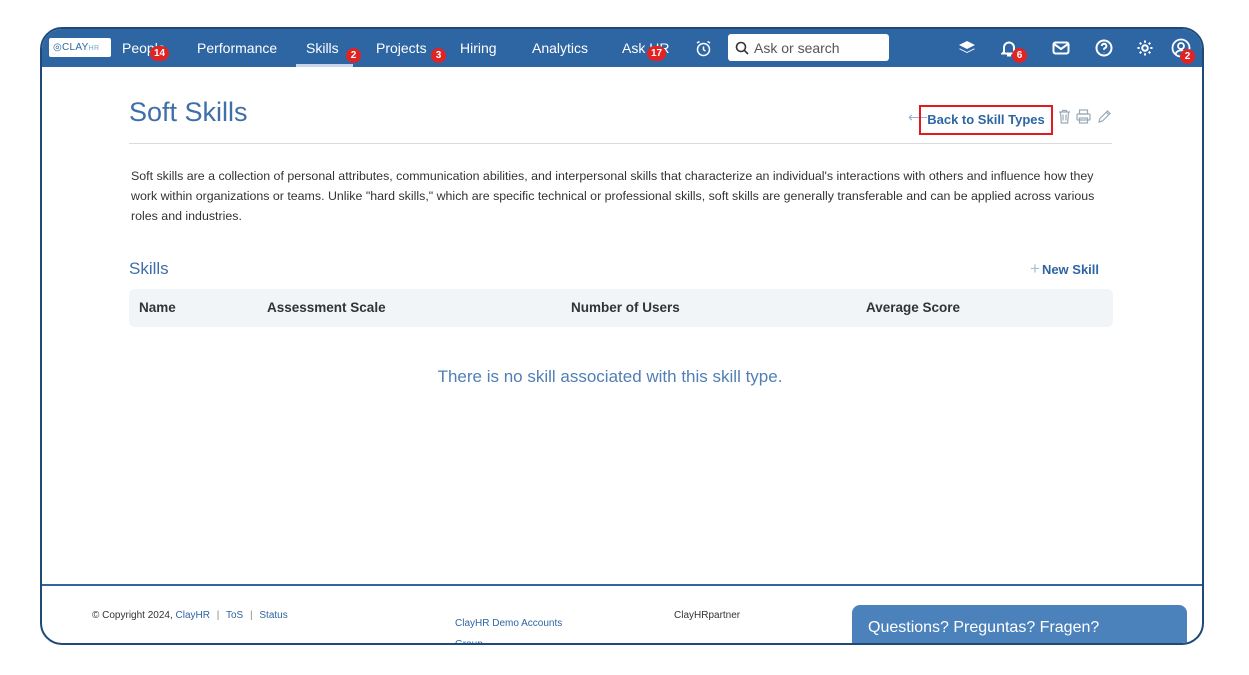 The image size is (1249, 675). What do you see at coordinates (326, 308) in the screenshot?
I see `column-header-assessment-scale: Assessment Scale` at bounding box center [326, 308].